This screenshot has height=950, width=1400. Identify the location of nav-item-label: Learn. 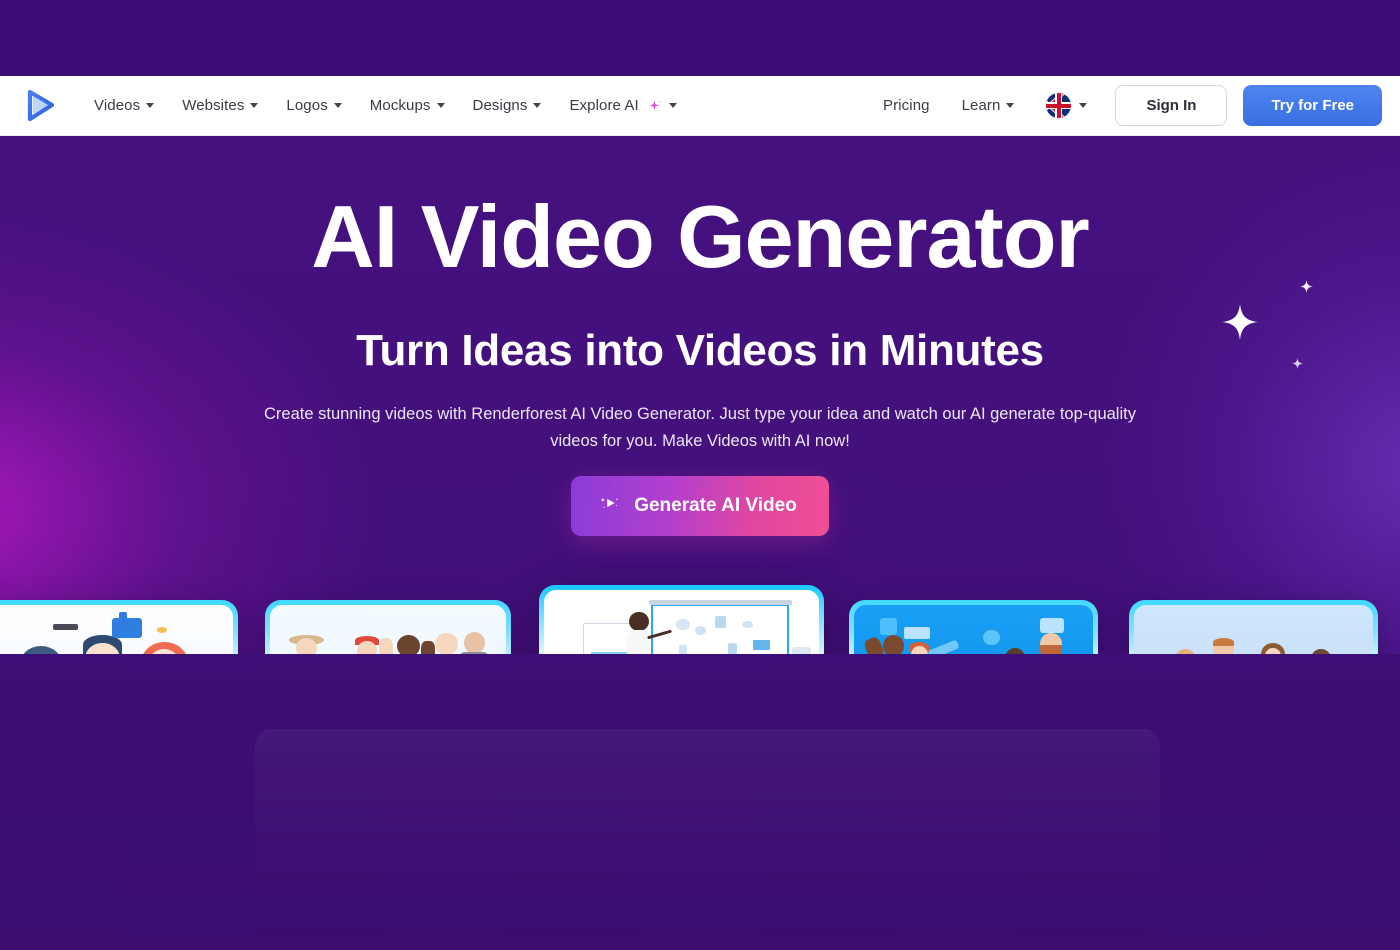
(981, 105).